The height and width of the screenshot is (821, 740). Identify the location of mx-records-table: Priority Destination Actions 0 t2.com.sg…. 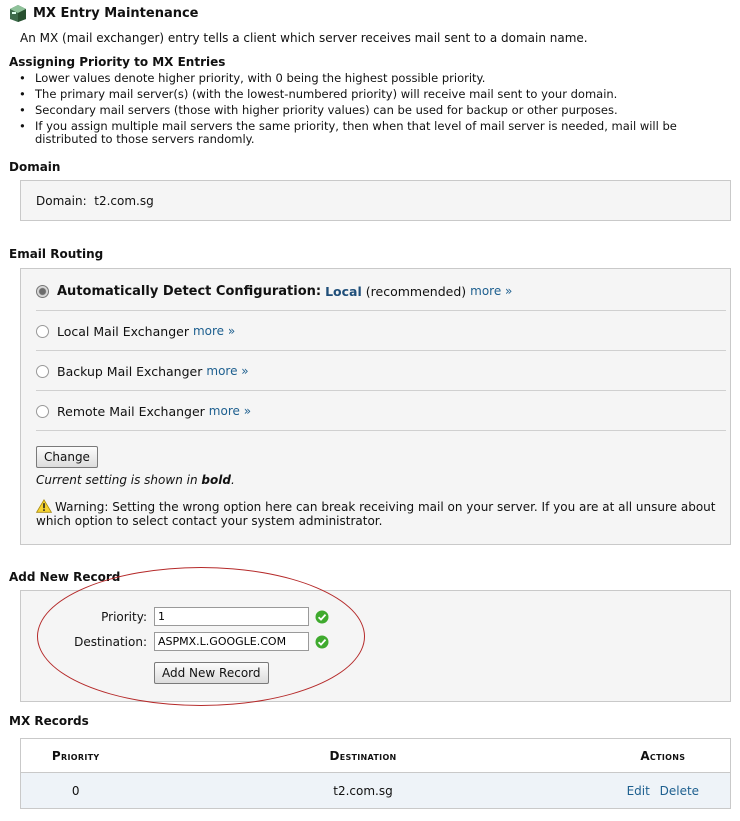
(375, 773).